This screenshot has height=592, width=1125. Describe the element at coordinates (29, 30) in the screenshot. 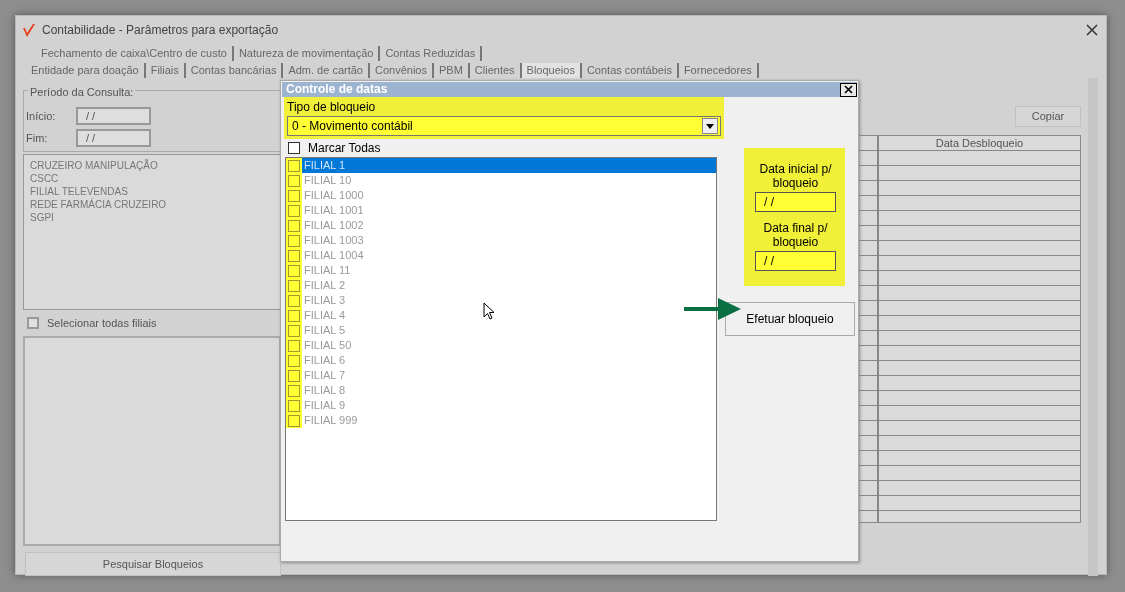

I see `logo-icon` at that location.